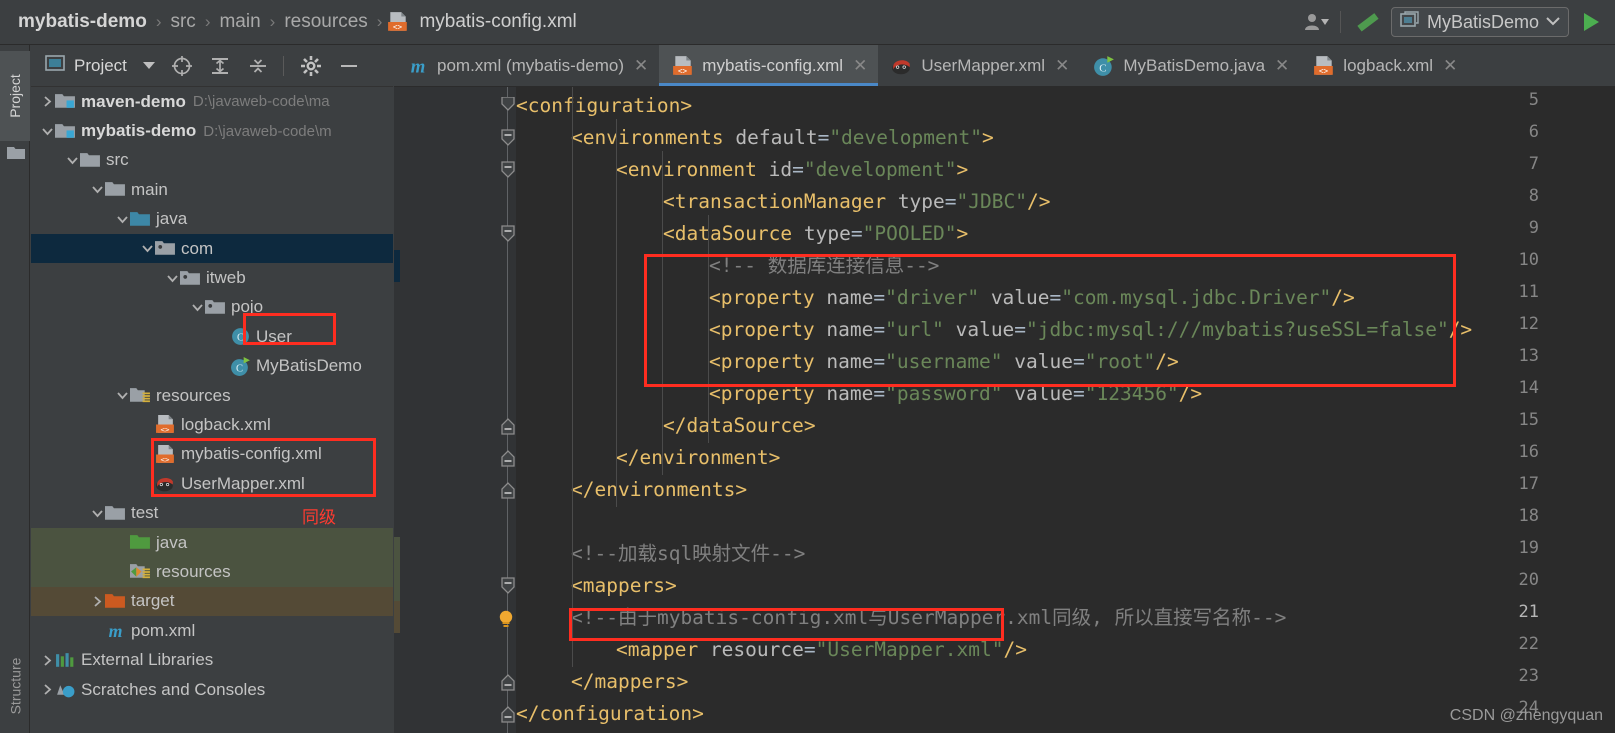 The width and height of the screenshot is (1615, 733). Describe the element at coordinates (15, 685) in the screenshot. I see `sidebar-tab-structure: Structure` at that location.